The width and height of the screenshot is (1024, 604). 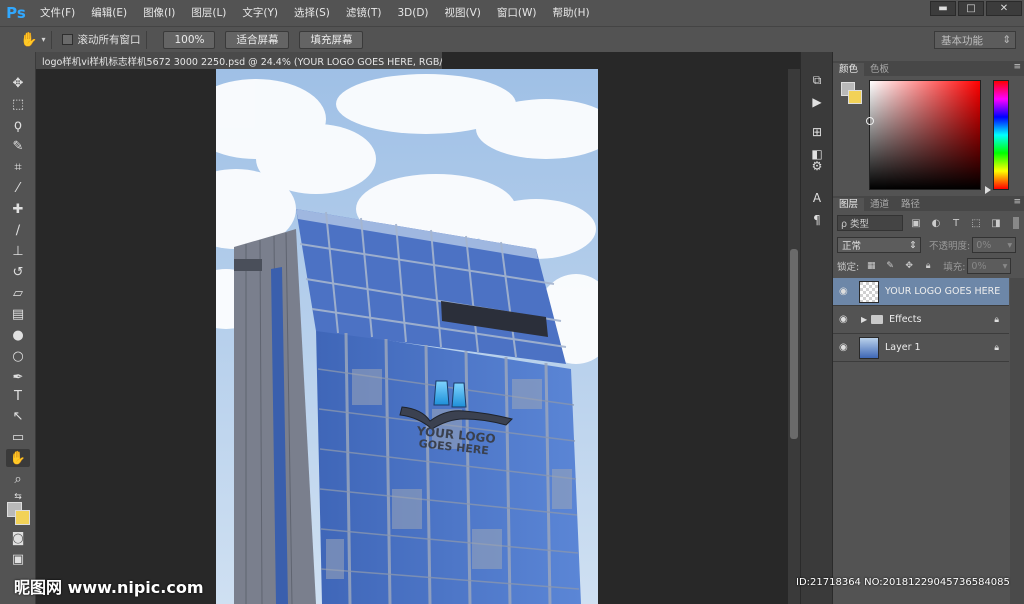 What do you see at coordinates (16, 13) in the screenshot?
I see `photoshop-logo: Ps` at bounding box center [16, 13].